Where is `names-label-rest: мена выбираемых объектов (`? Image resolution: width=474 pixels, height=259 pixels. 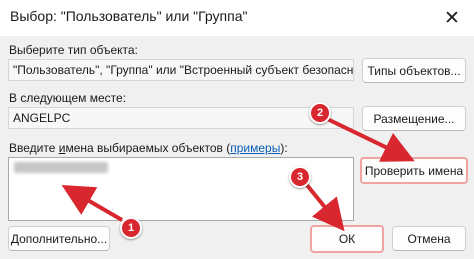
names-label-rest: мена выбираемых объектов ( is located at coordinates (148, 148).